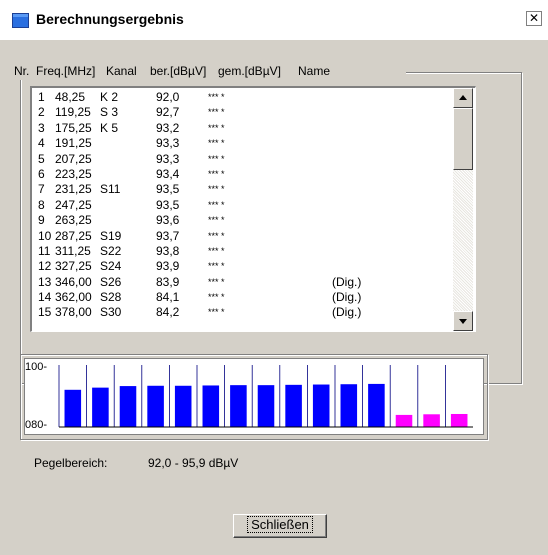 The width and height of the screenshot is (548, 555). Describe the element at coordinates (242, 143) in the screenshot. I see `table-row: 4 191,25 93,3 *** *` at that location.